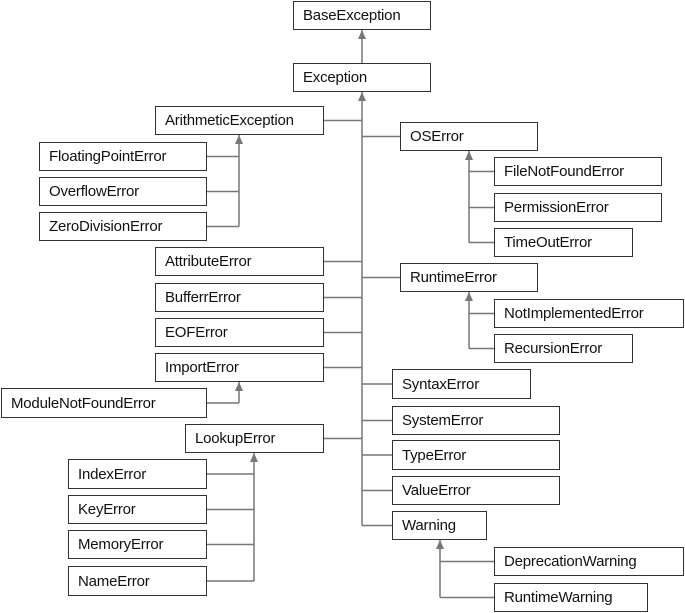  What do you see at coordinates (104, 403) in the screenshot?
I see `node-module-not-found-error: ModuleNotFoundError` at bounding box center [104, 403].